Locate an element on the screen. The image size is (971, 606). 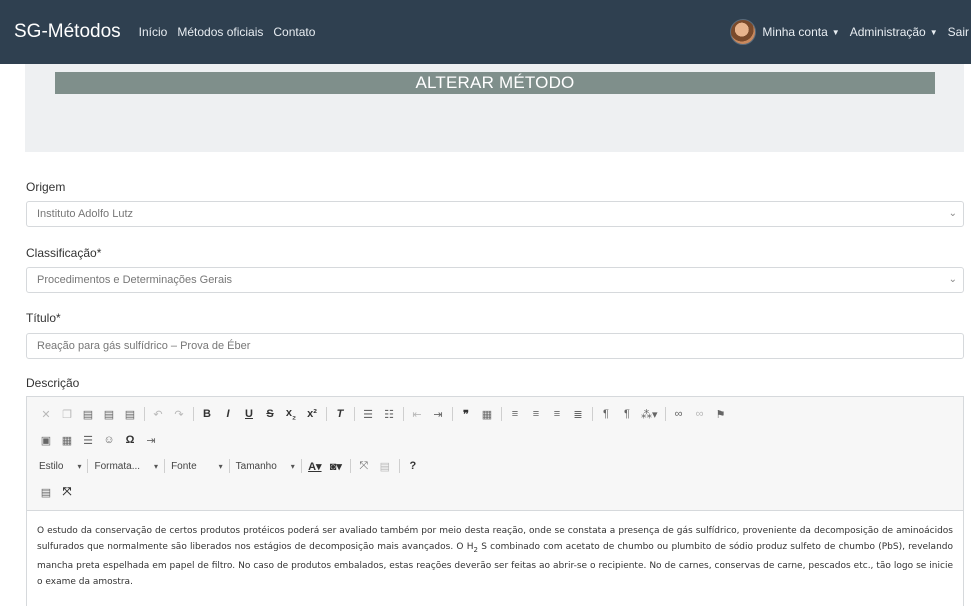
logout-link: Sair is located at coordinates (958, 32).